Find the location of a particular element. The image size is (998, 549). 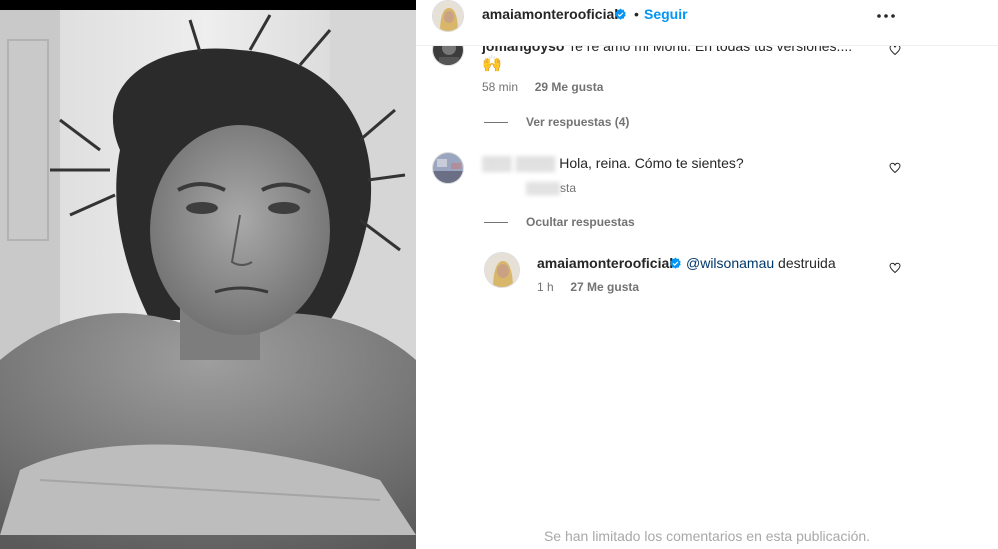

reply-text: amaiamonterooficial is located at coordinates (605, 263).